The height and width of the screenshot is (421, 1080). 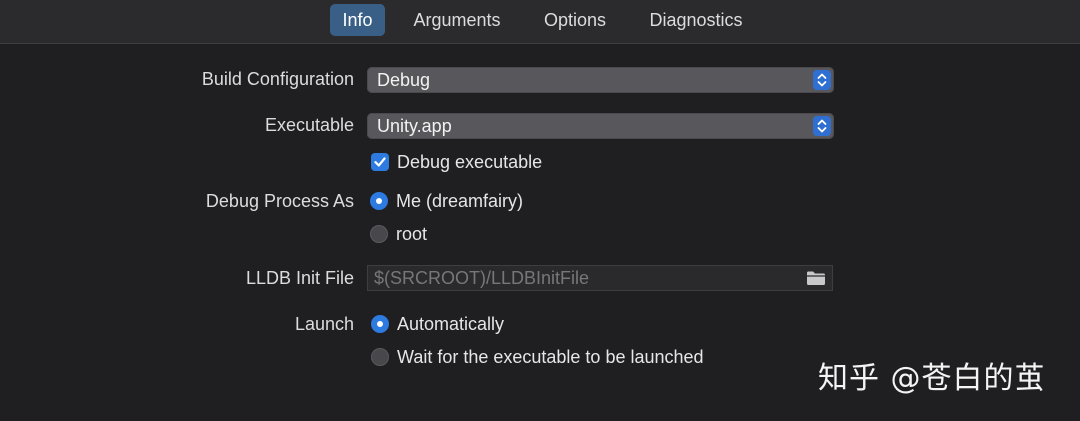 I want to click on launch-label: Launch, so click(x=324, y=324).